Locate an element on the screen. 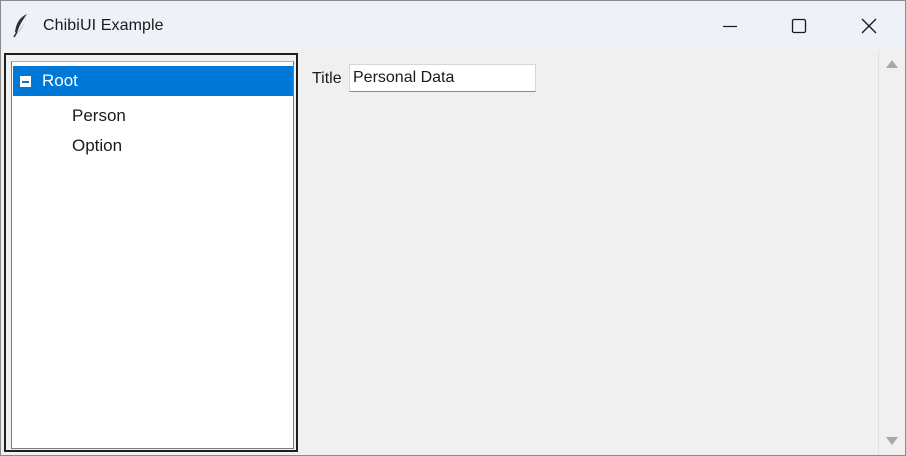  arrow-up-icon is located at coordinates (892, 64).